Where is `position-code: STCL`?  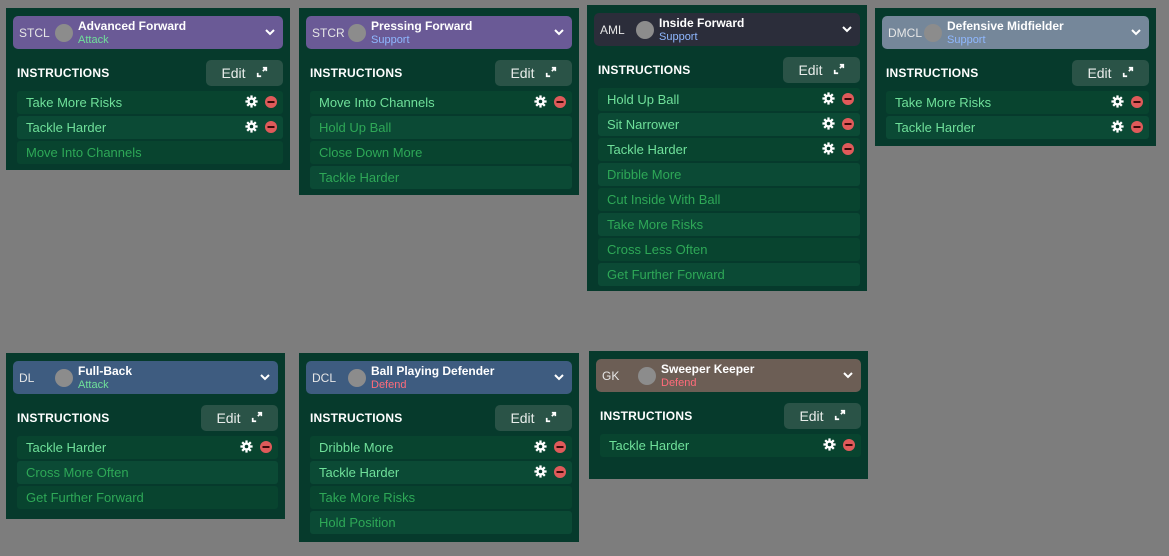 position-code: STCL is located at coordinates (34, 32).